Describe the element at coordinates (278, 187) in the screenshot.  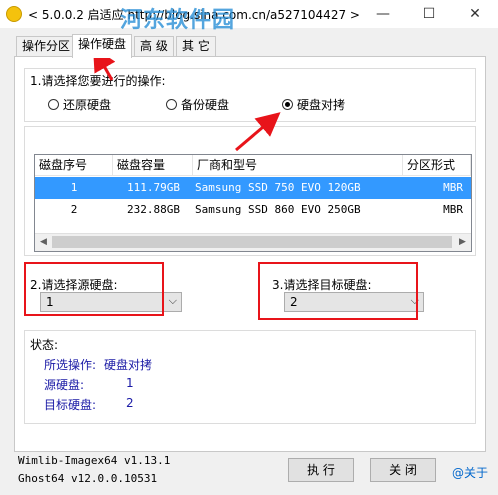
I see `cell-model: Samsung SSD 750 EVO 120GB` at that location.